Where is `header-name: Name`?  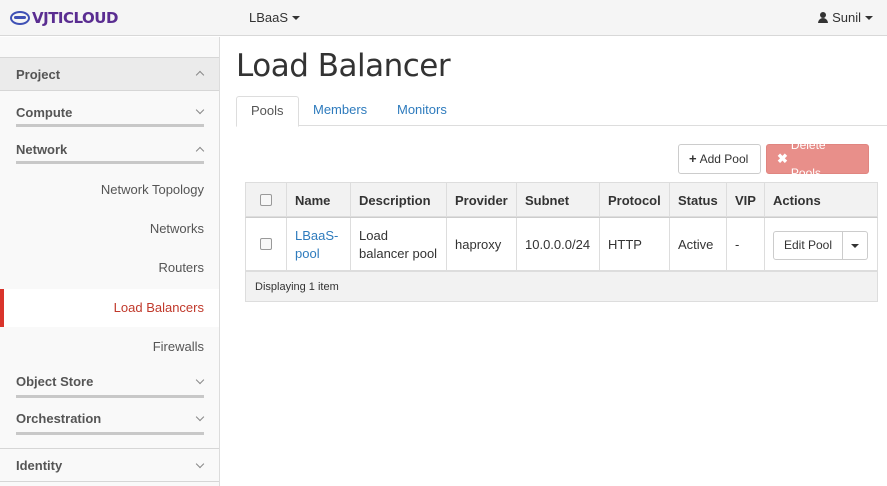 header-name: Name is located at coordinates (312, 200).